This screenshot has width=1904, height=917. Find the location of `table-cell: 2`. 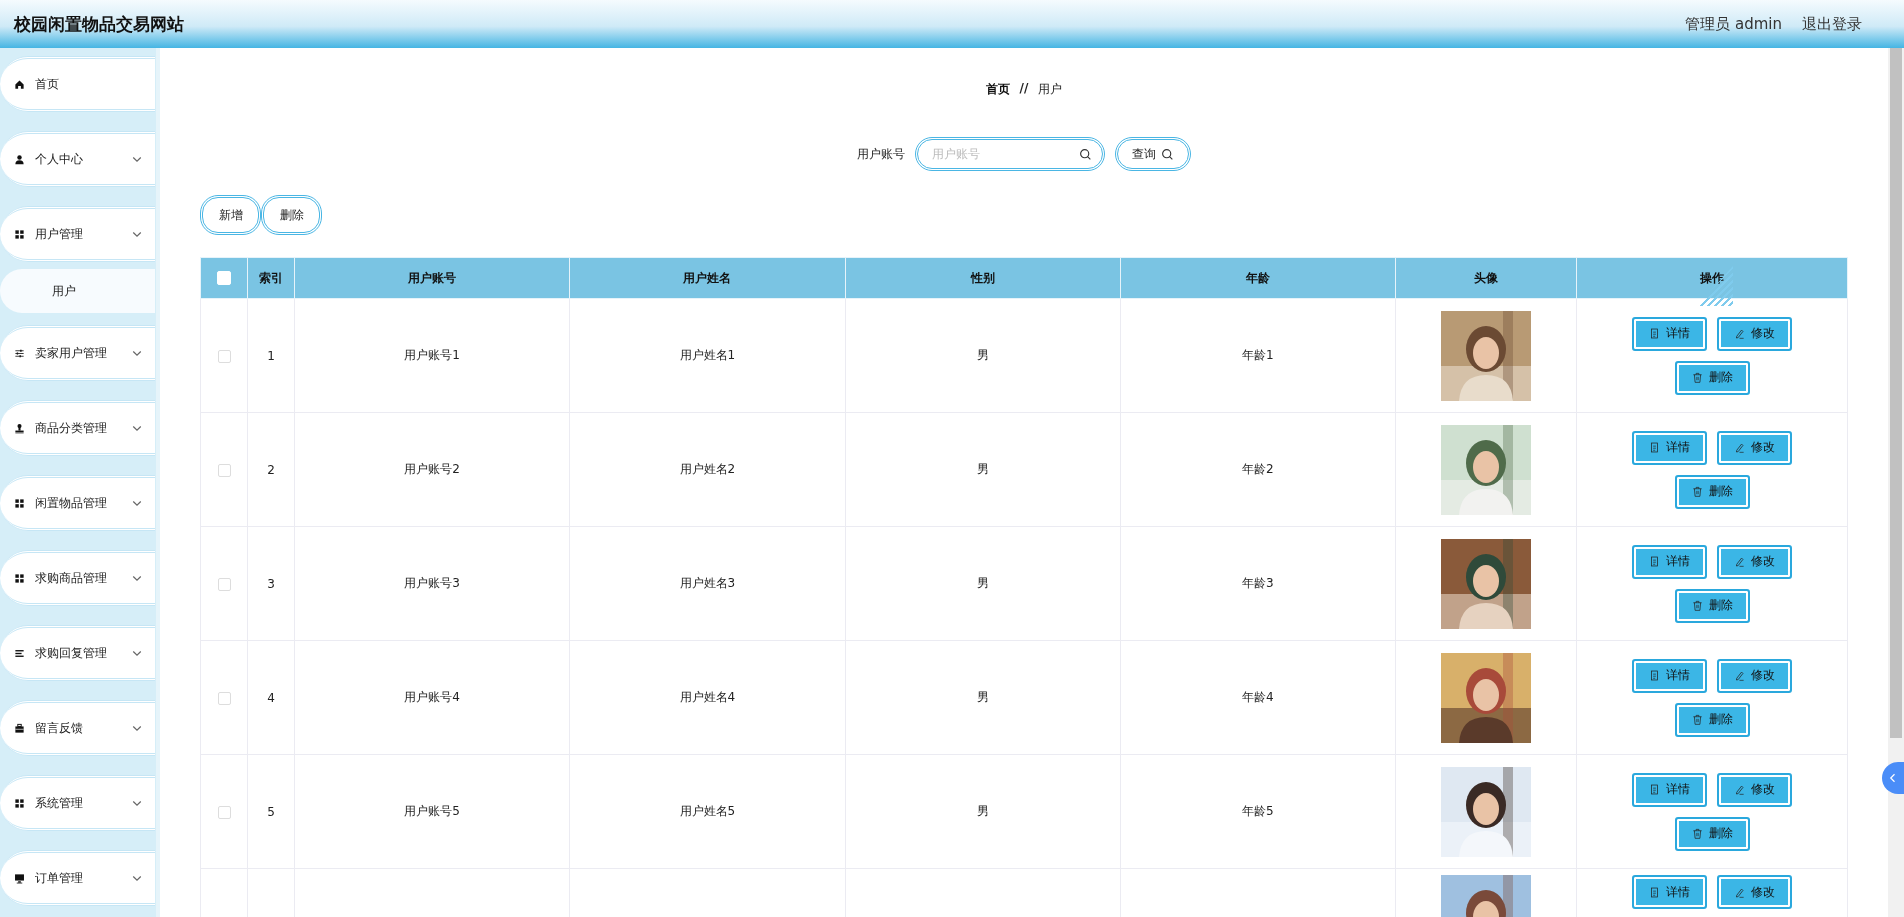

table-cell: 2 is located at coordinates (271, 469).